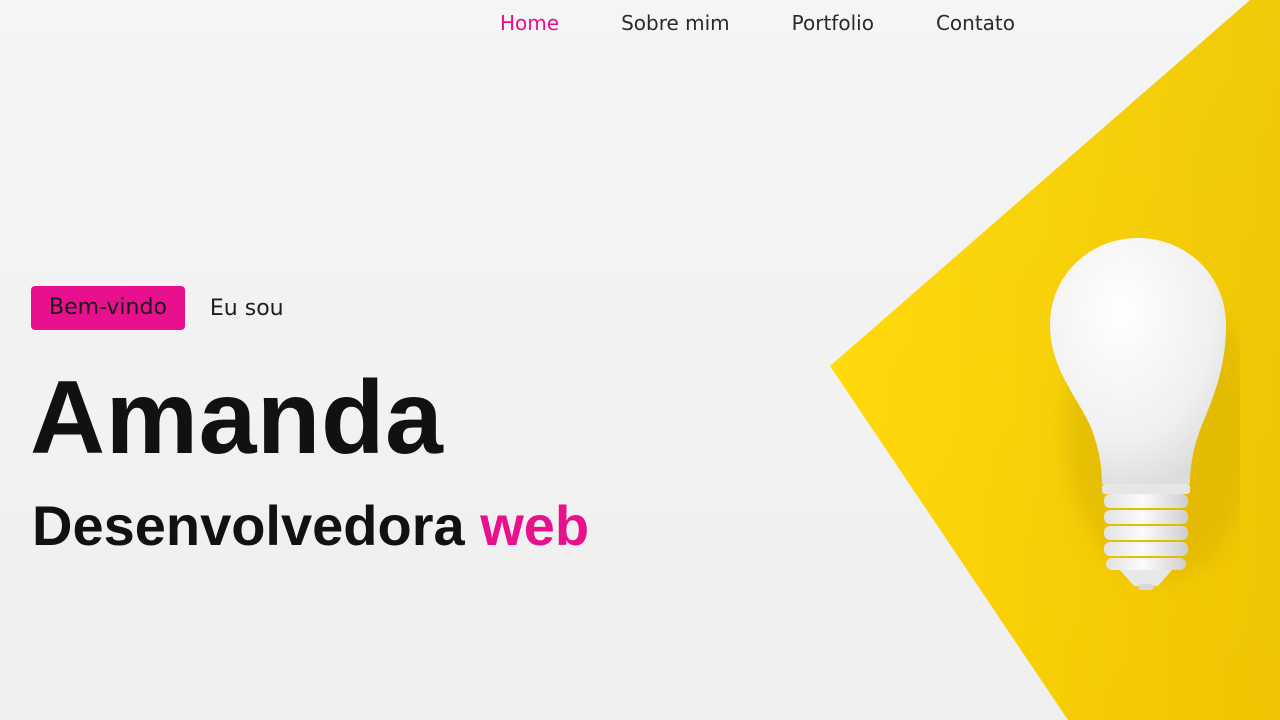  I want to click on intro-text: Eu sou, so click(246, 308).